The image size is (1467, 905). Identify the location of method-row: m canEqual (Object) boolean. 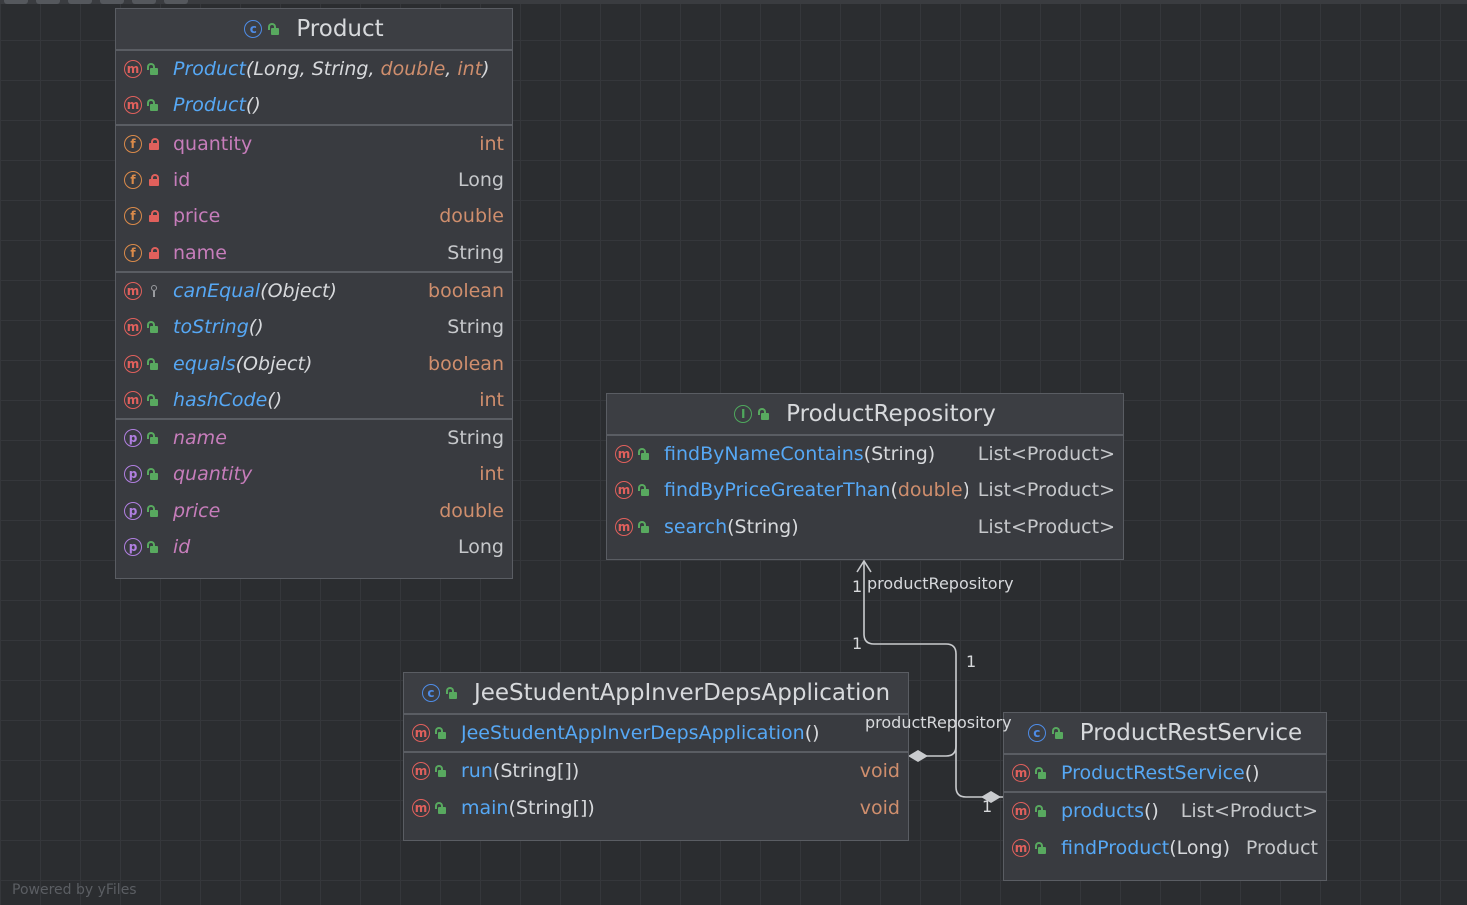
(314, 291).